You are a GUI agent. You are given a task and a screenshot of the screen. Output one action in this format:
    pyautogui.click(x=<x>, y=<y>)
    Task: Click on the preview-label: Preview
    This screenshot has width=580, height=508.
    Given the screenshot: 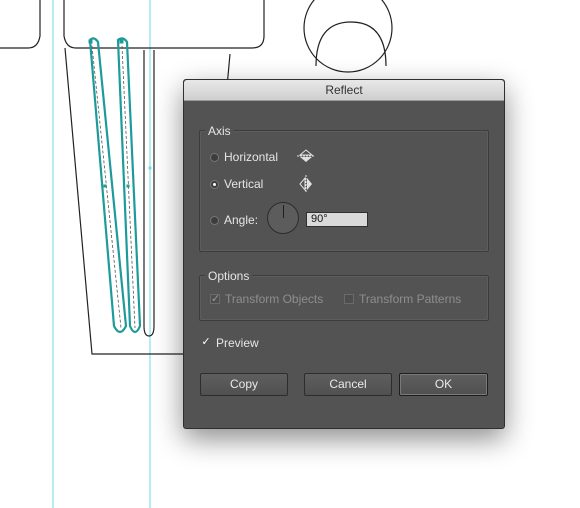 What is the action you would take?
    pyautogui.click(x=237, y=343)
    